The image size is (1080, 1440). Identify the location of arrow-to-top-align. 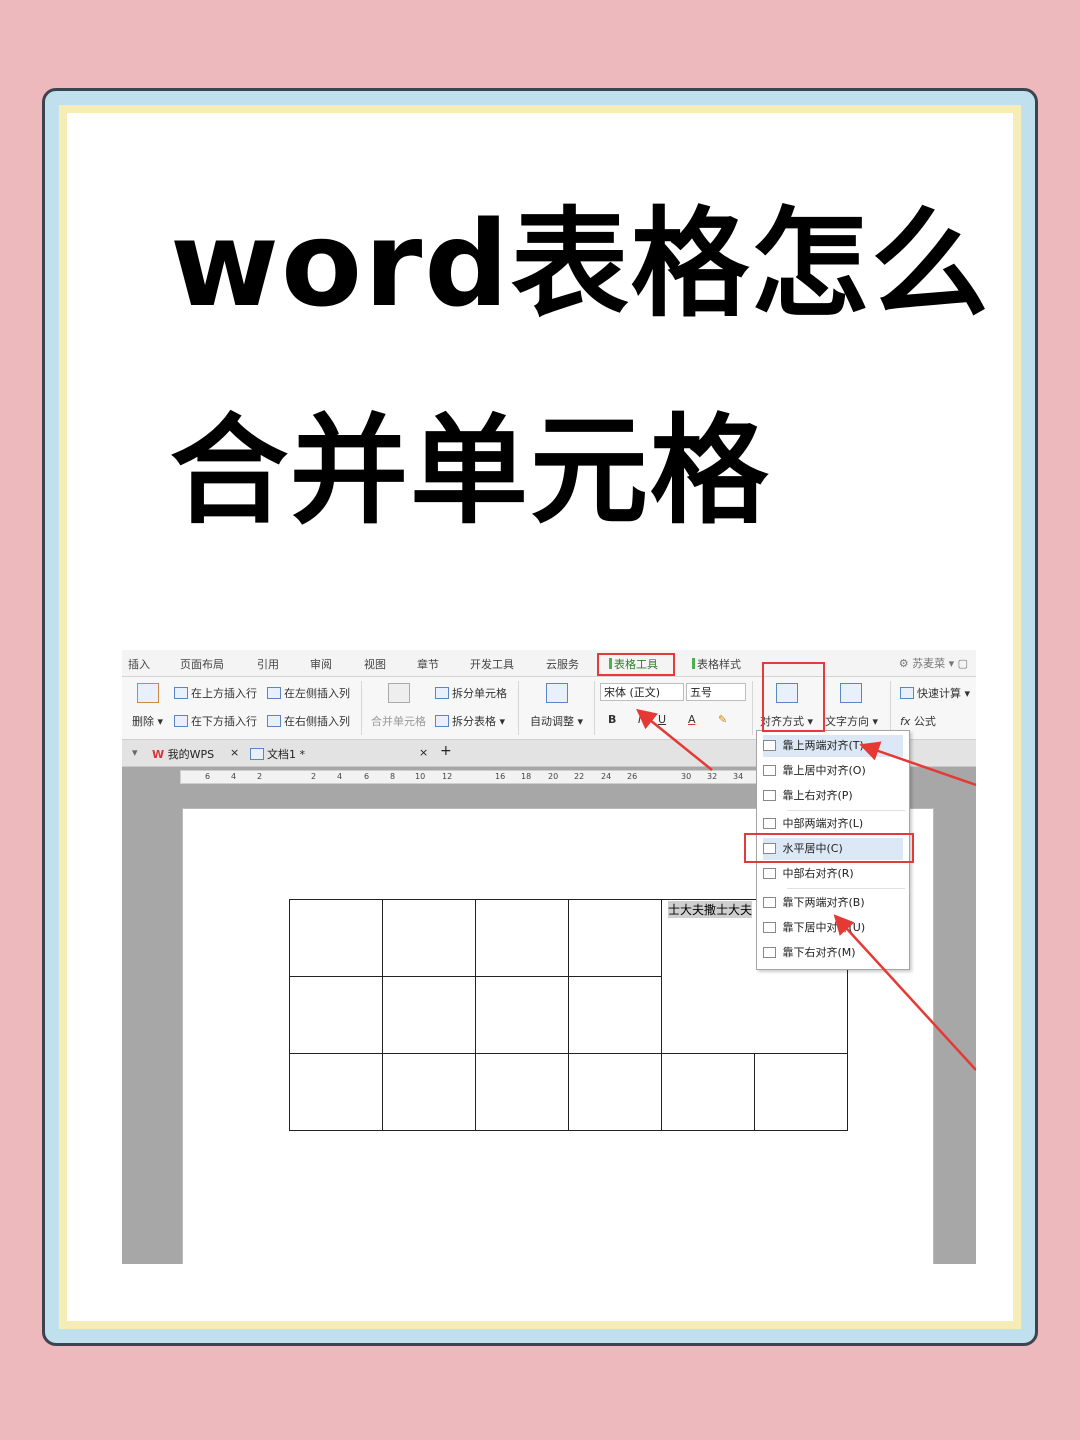
(917, 764).